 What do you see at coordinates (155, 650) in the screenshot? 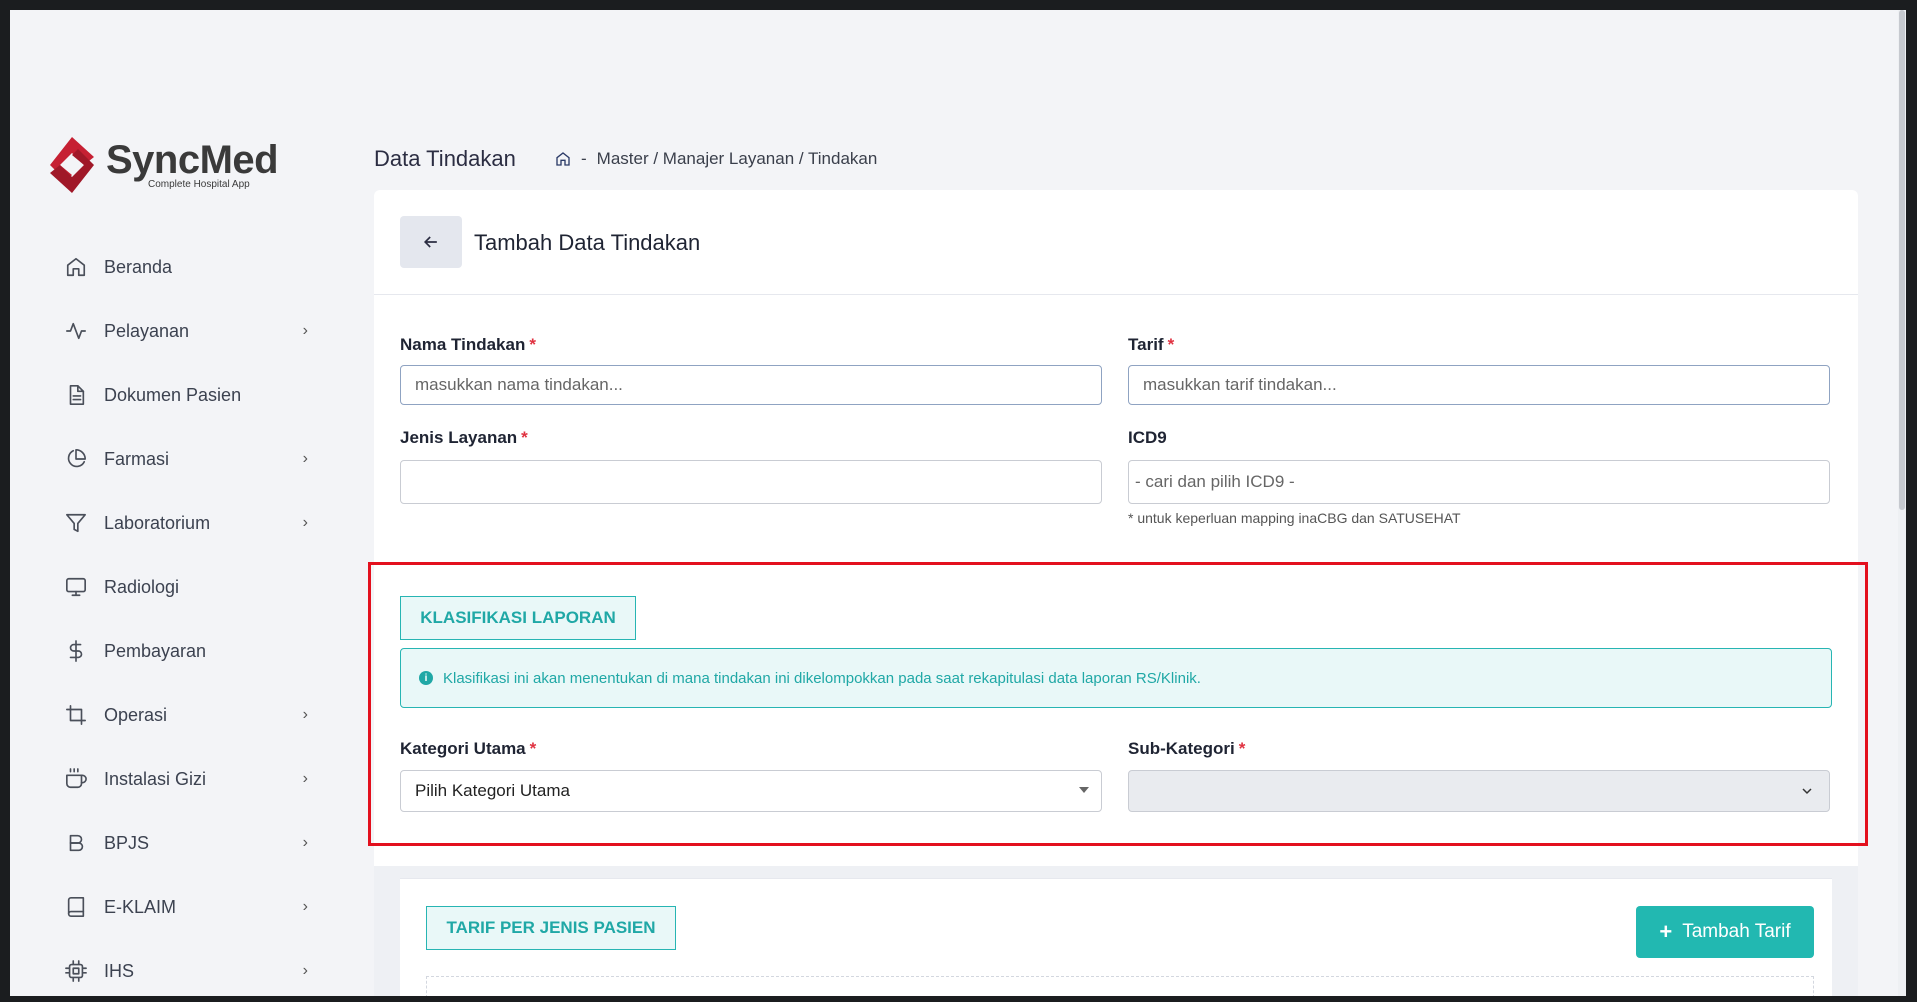
I see `sidebar-item-label: Pembayaran` at bounding box center [155, 650].